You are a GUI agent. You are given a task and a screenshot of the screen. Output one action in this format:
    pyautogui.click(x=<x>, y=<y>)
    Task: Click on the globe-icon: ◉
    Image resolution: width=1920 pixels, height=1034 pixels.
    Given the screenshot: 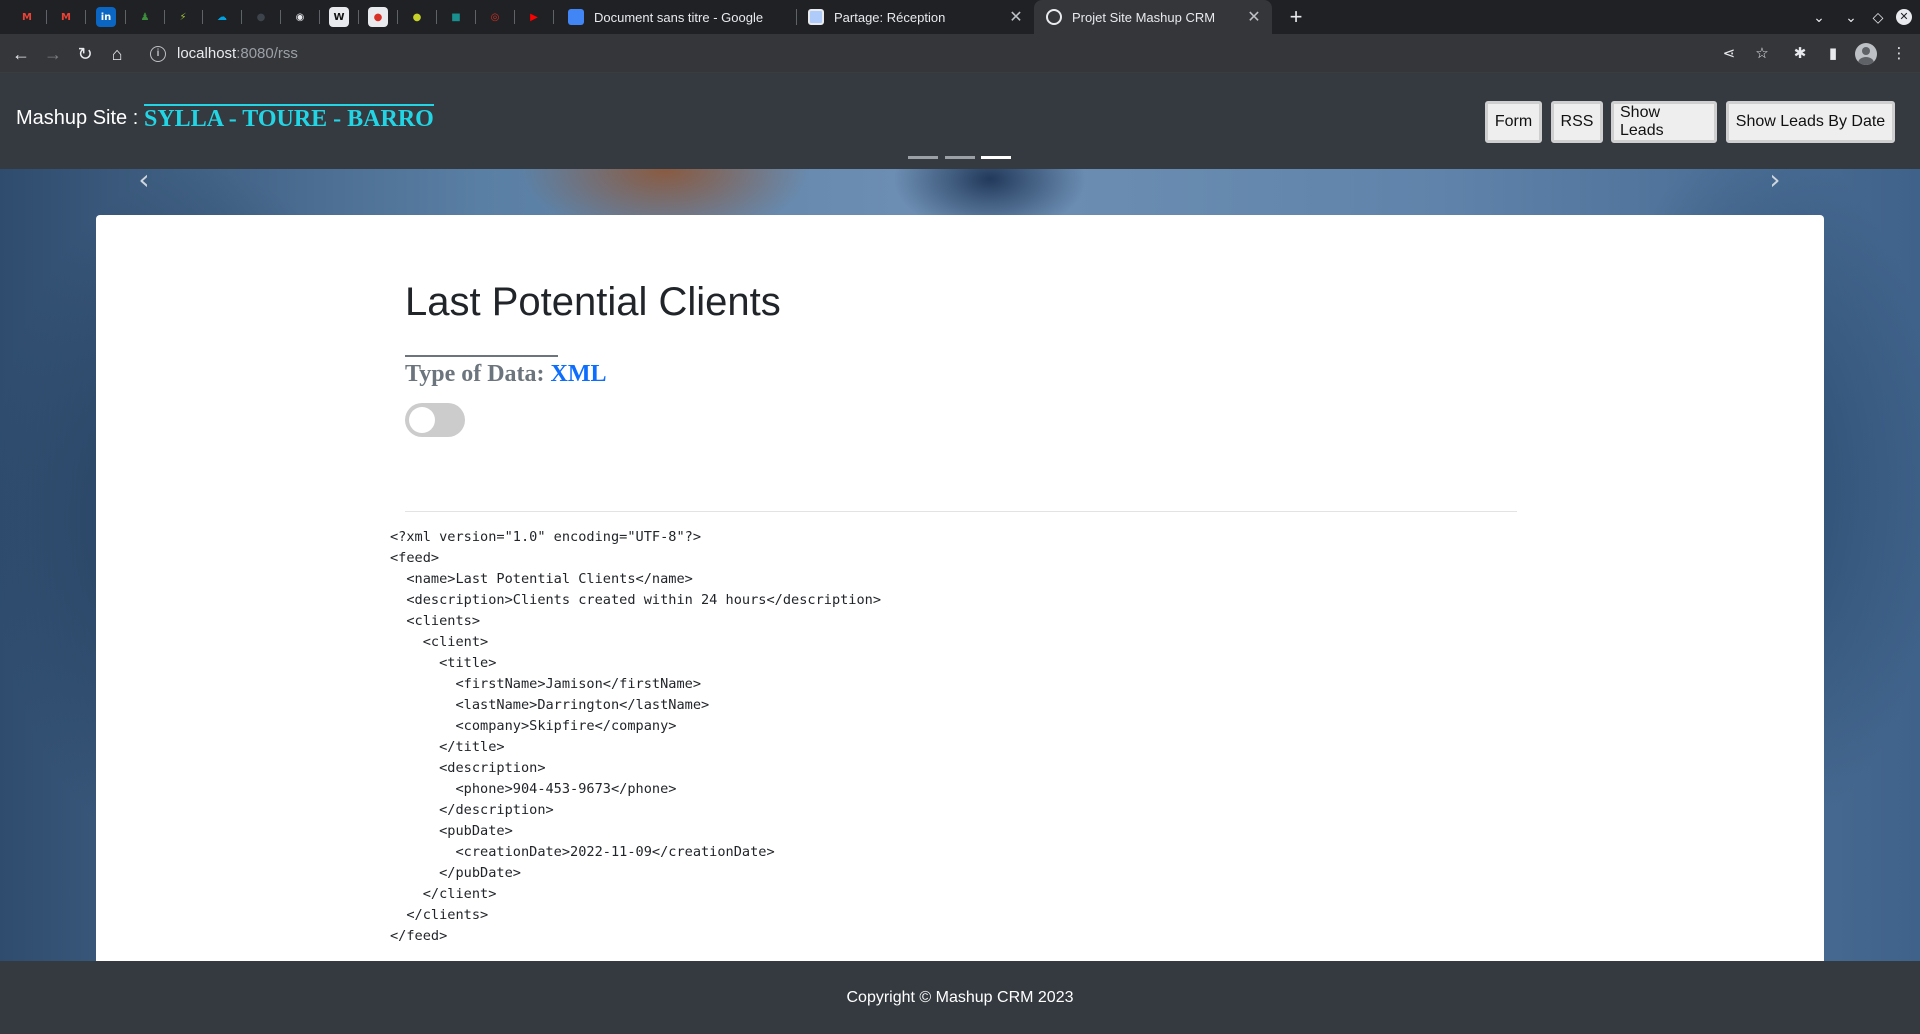 What is the action you would take?
    pyautogui.click(x=300, y=17)
    